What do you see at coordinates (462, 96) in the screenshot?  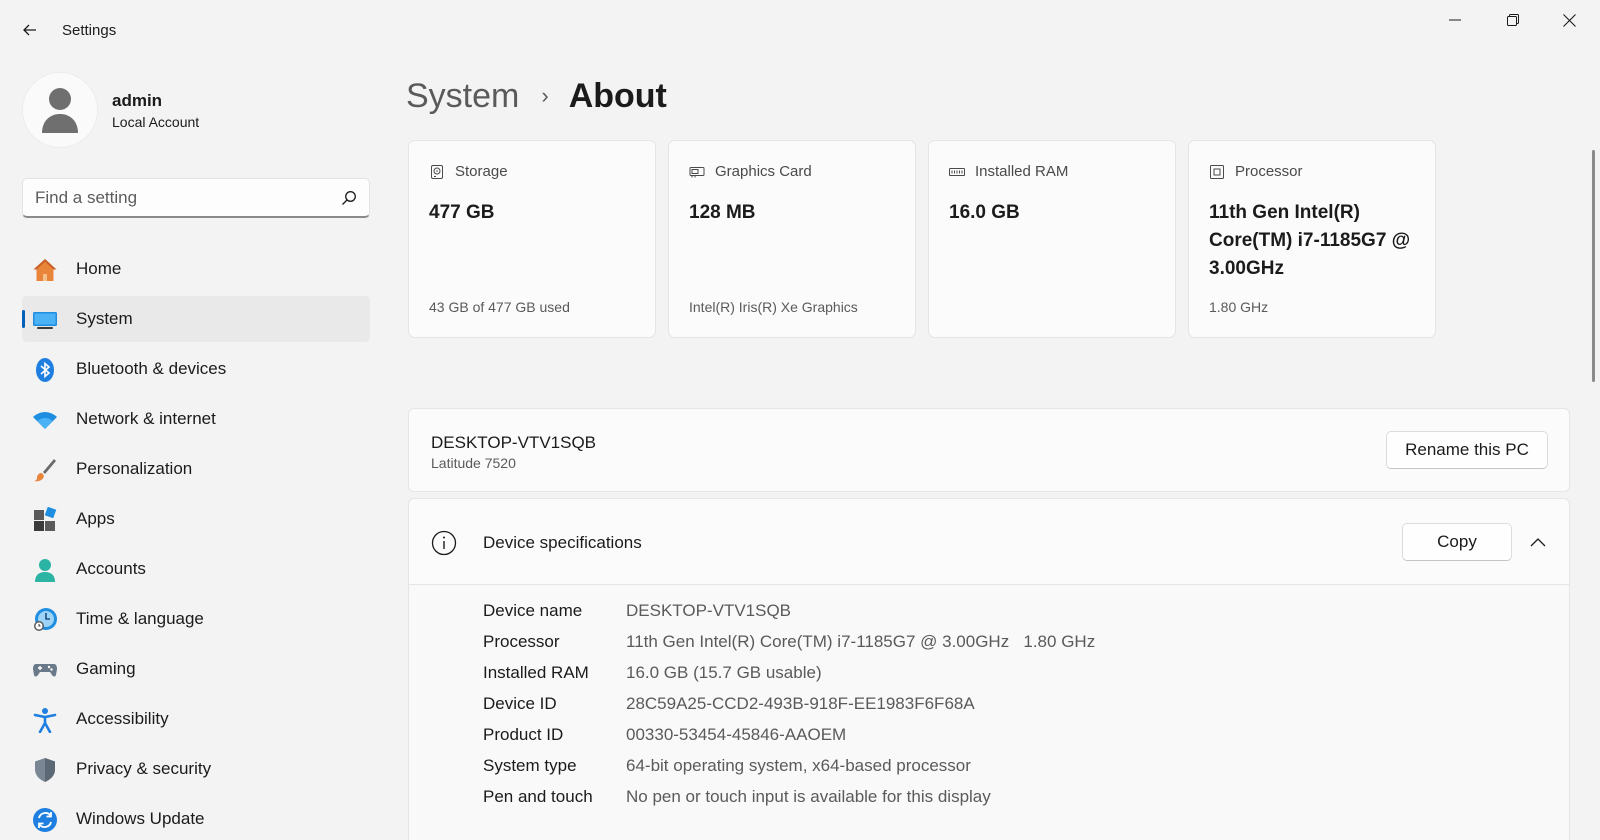 I see `breadcrumb-parent: System` at bounding box center [462, 96].